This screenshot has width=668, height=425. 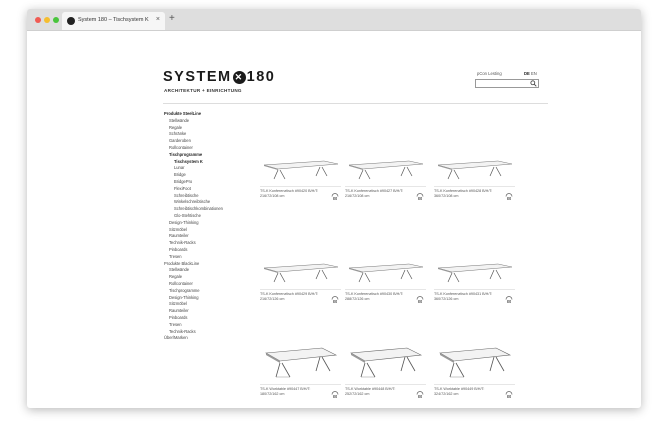 What do you see at coordinates (224, 318) in the screenshot?
I see `sidebar-item: Pinboards` at bounding box center [224, 318].